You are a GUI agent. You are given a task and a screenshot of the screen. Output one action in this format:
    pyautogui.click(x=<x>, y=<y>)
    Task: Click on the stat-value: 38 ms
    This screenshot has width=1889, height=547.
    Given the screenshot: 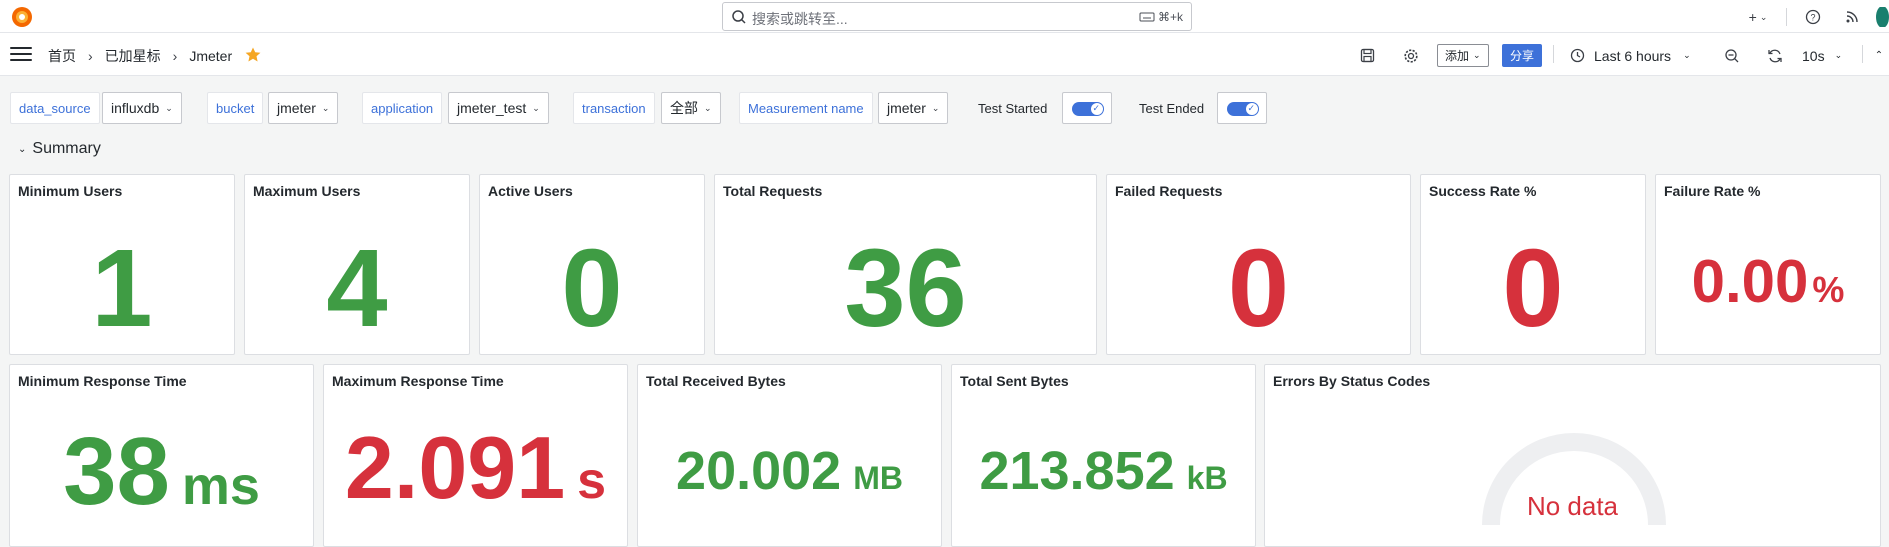 What is the action you would take?
    pyautogui.click(x=161, y=471)
    